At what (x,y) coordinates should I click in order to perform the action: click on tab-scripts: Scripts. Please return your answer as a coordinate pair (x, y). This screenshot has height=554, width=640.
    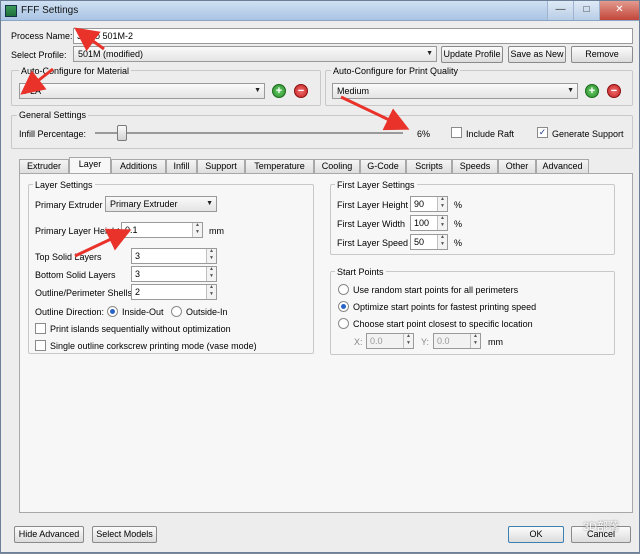
    Looking at the image, I should click on (429, 166).